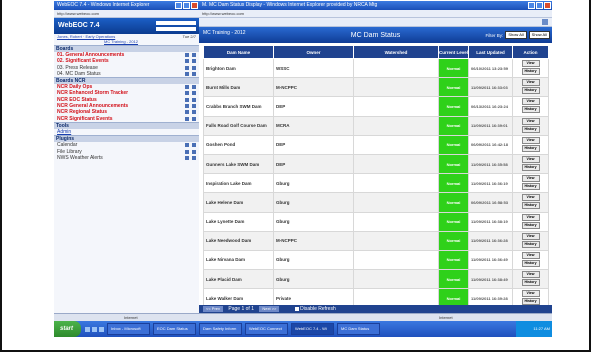 The width and height of the screenshot is (591, 352). I want to click on page-indicator: Page 1 of 1, so click(241, 309).